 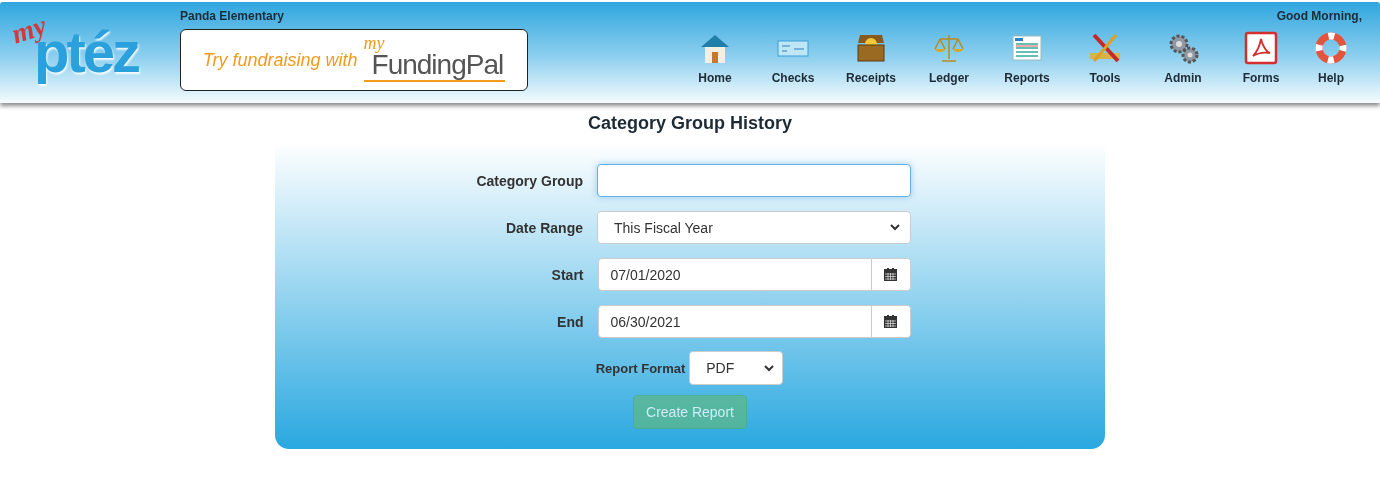 What do you see at coordinates (280, 60) in the screenshot?
I see `banner-text: Try fundraising with` at bounding box center [280, 60].